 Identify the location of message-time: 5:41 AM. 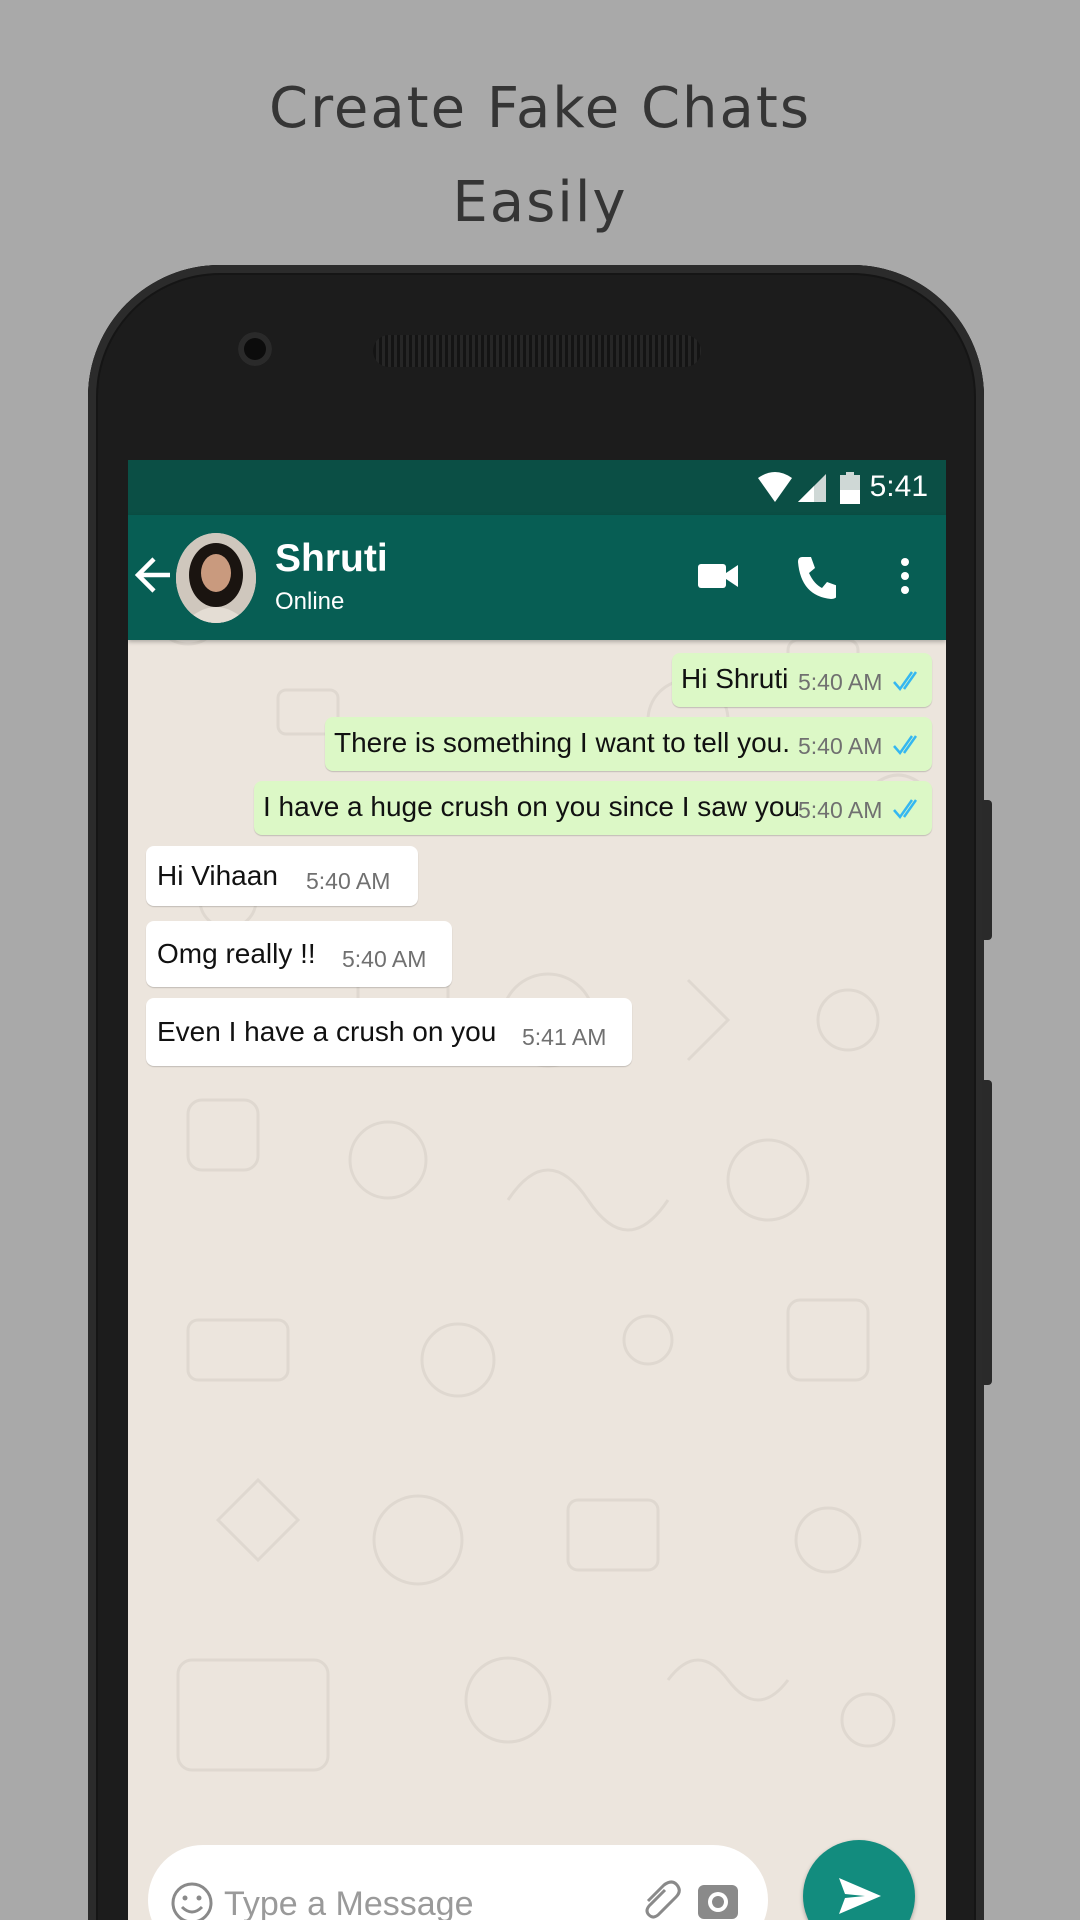
(564, 1037).